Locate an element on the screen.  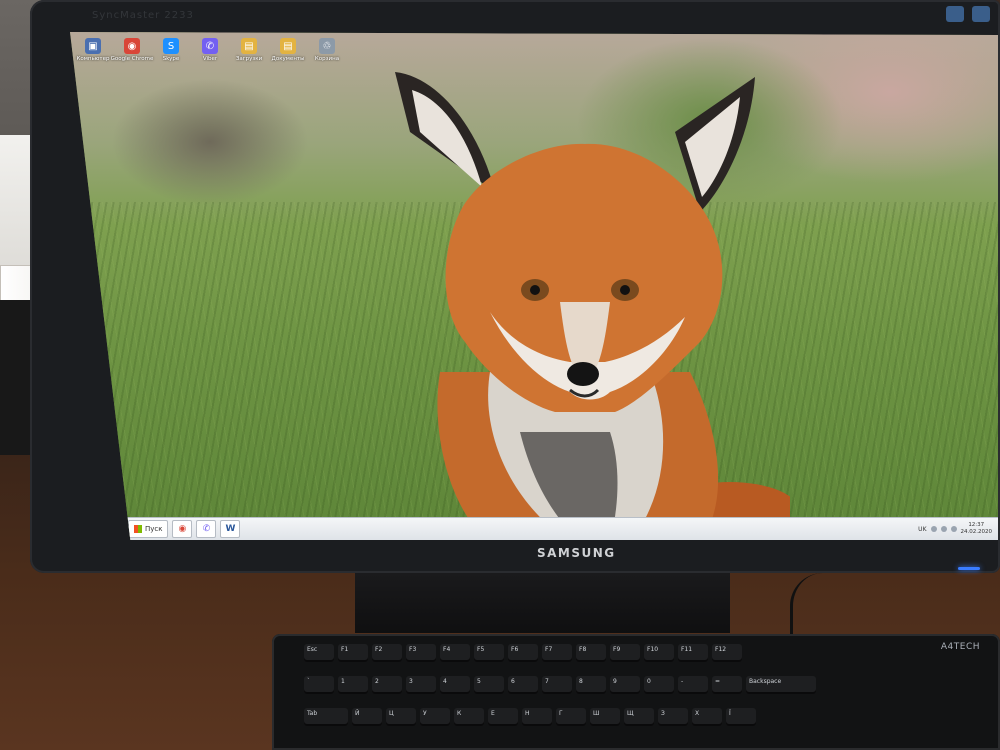
taskbar-viber-button: ✆ is located at coordinates (206, 529).